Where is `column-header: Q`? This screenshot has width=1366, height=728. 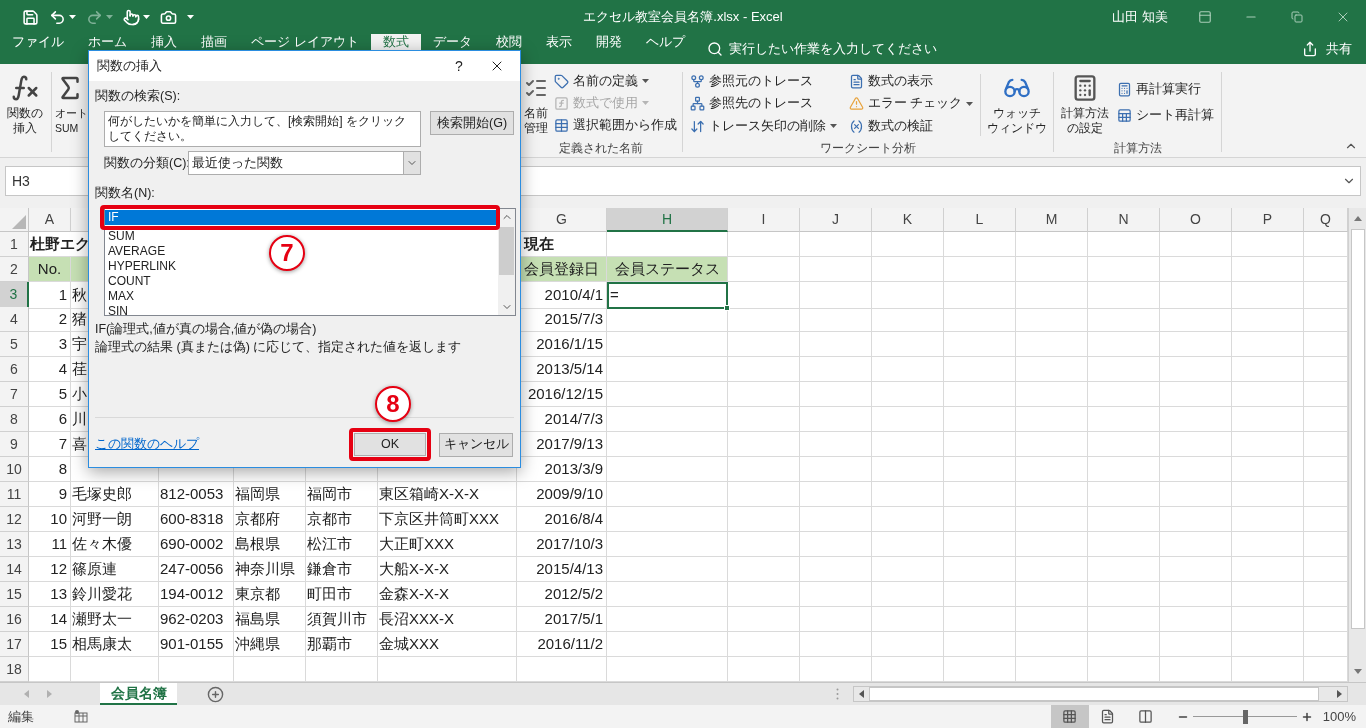
column-header: Q is located at coordinates (1326, 220).